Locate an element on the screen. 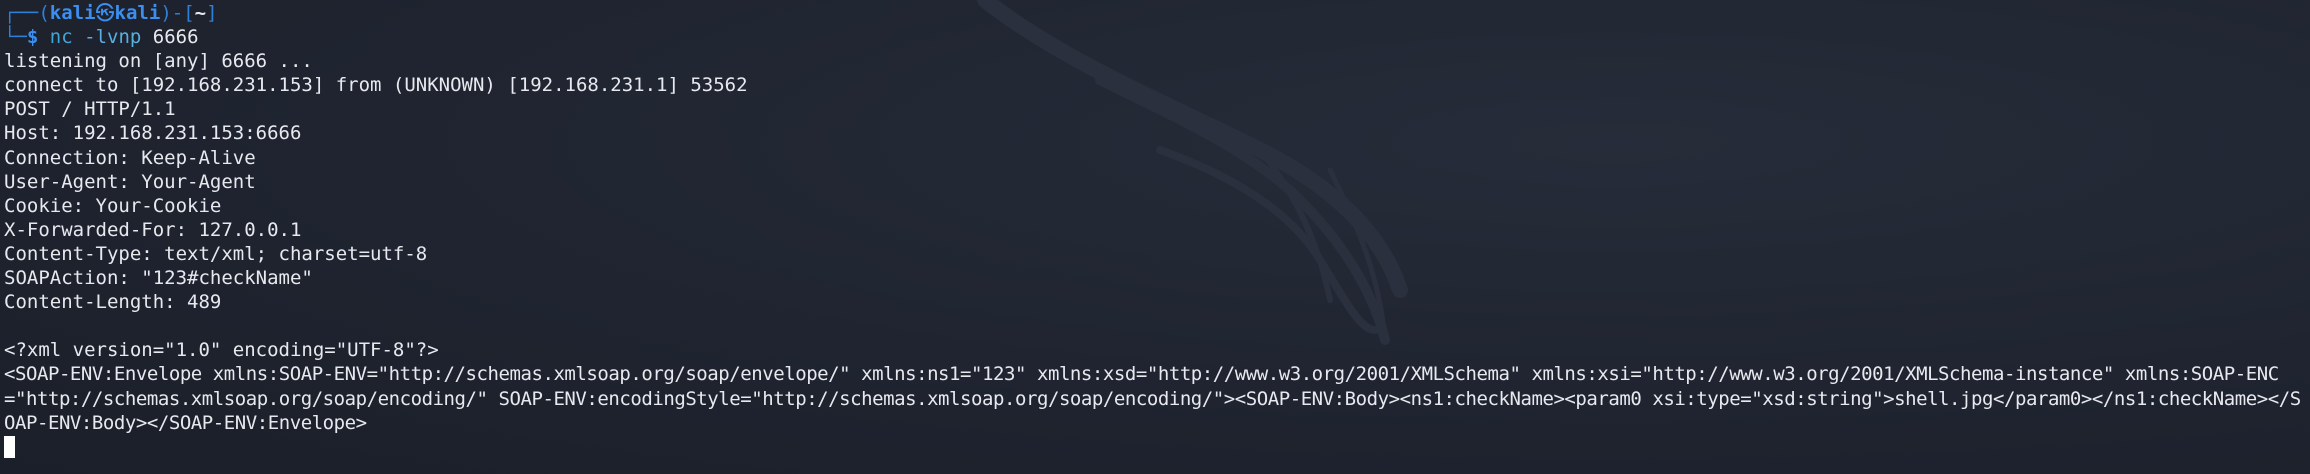  output-line: Connection: Keep-Alive is located at coordinates (130, 157).